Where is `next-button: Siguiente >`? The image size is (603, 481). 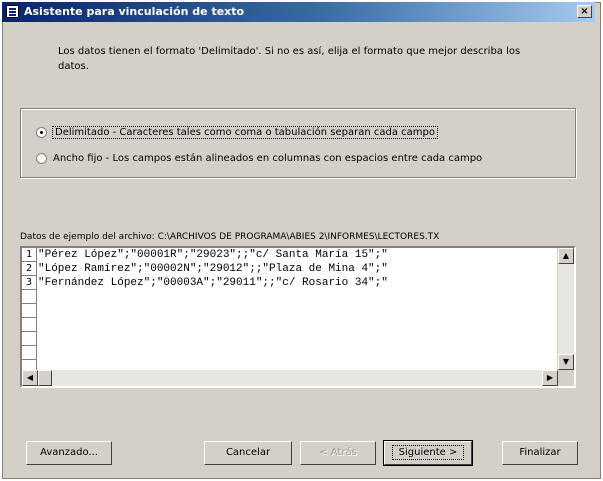 next-button: Siguiente > is located at coordinates (428, 453).